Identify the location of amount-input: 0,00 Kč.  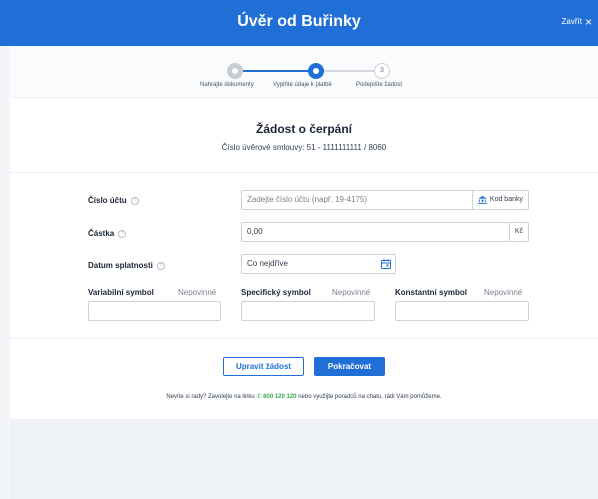
(385, 232).